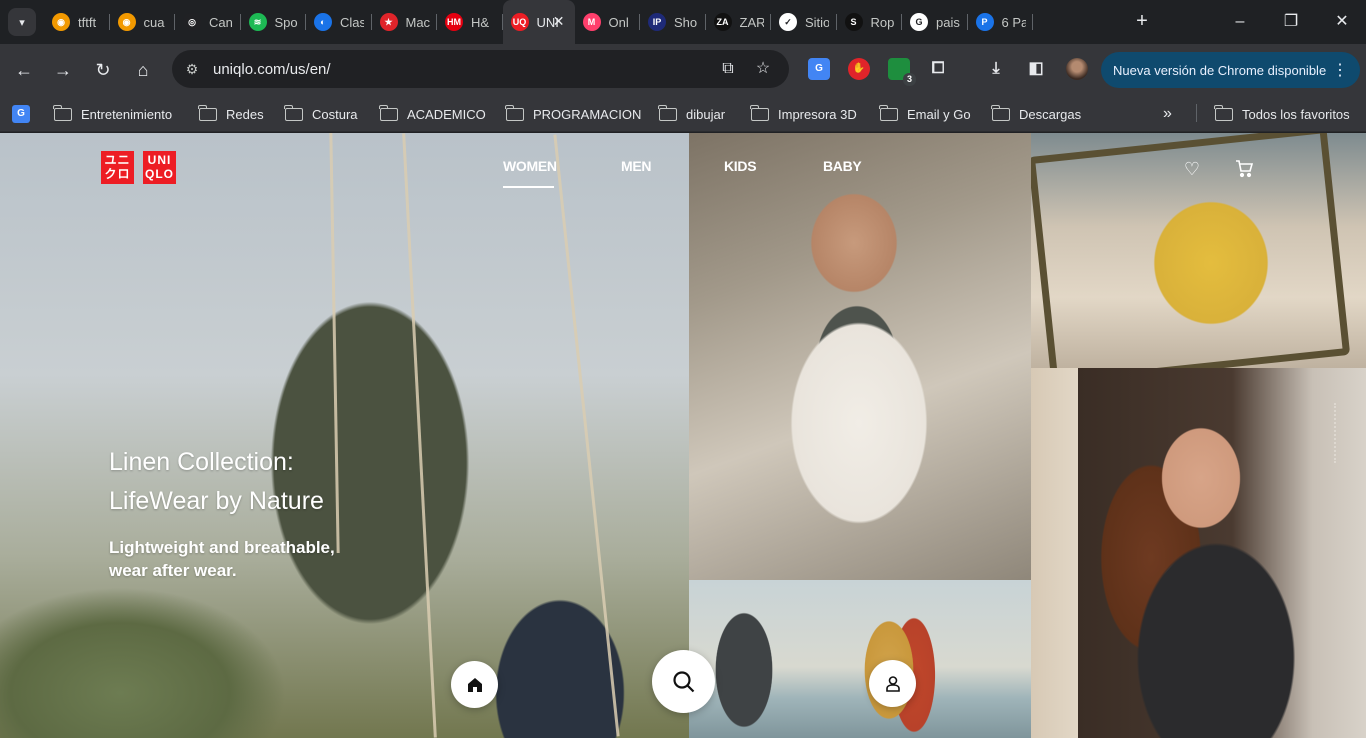 The width and height of the screenshot is (1366, 738). Describe the element at coordinates (636, 166) in the screenshot. I see `nav-men: MEN` at that location.